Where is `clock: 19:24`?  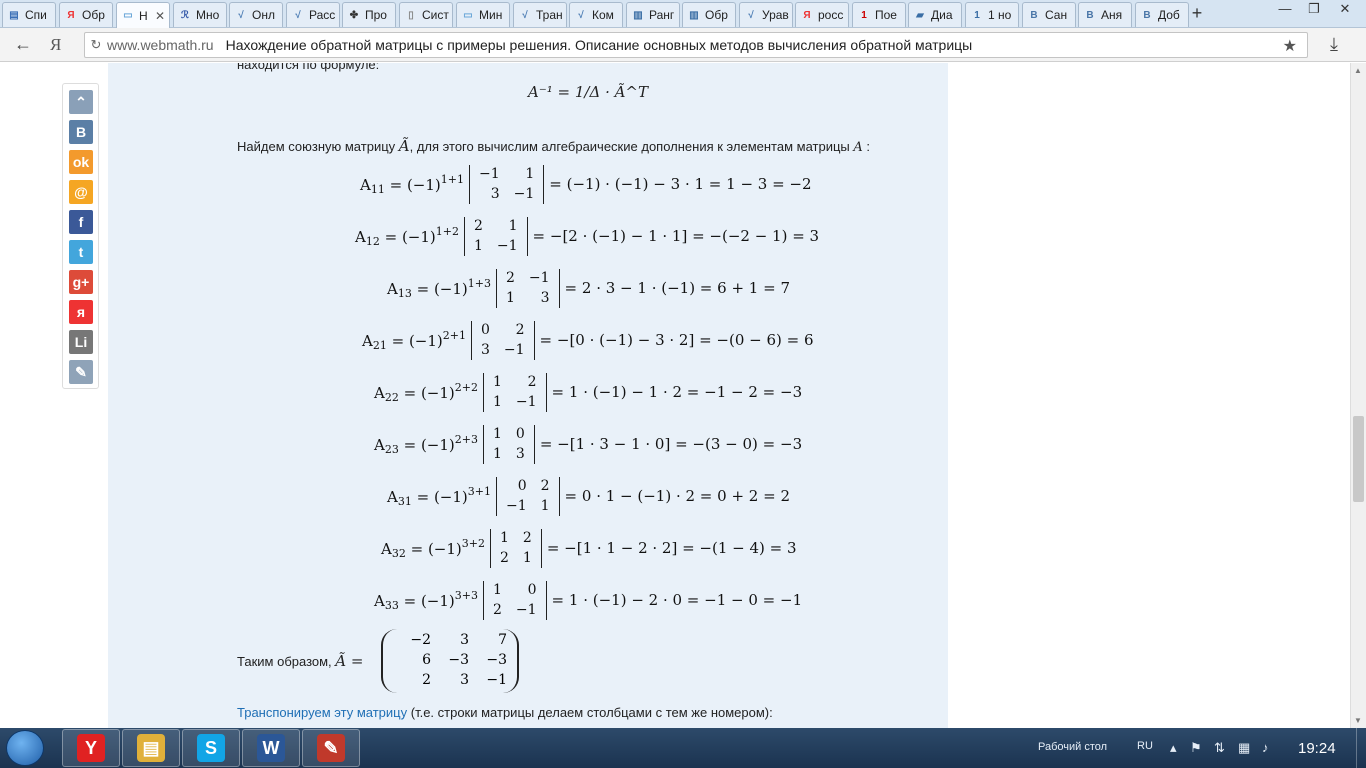
clock: 19:24 is located at coordinates (1317, 748).